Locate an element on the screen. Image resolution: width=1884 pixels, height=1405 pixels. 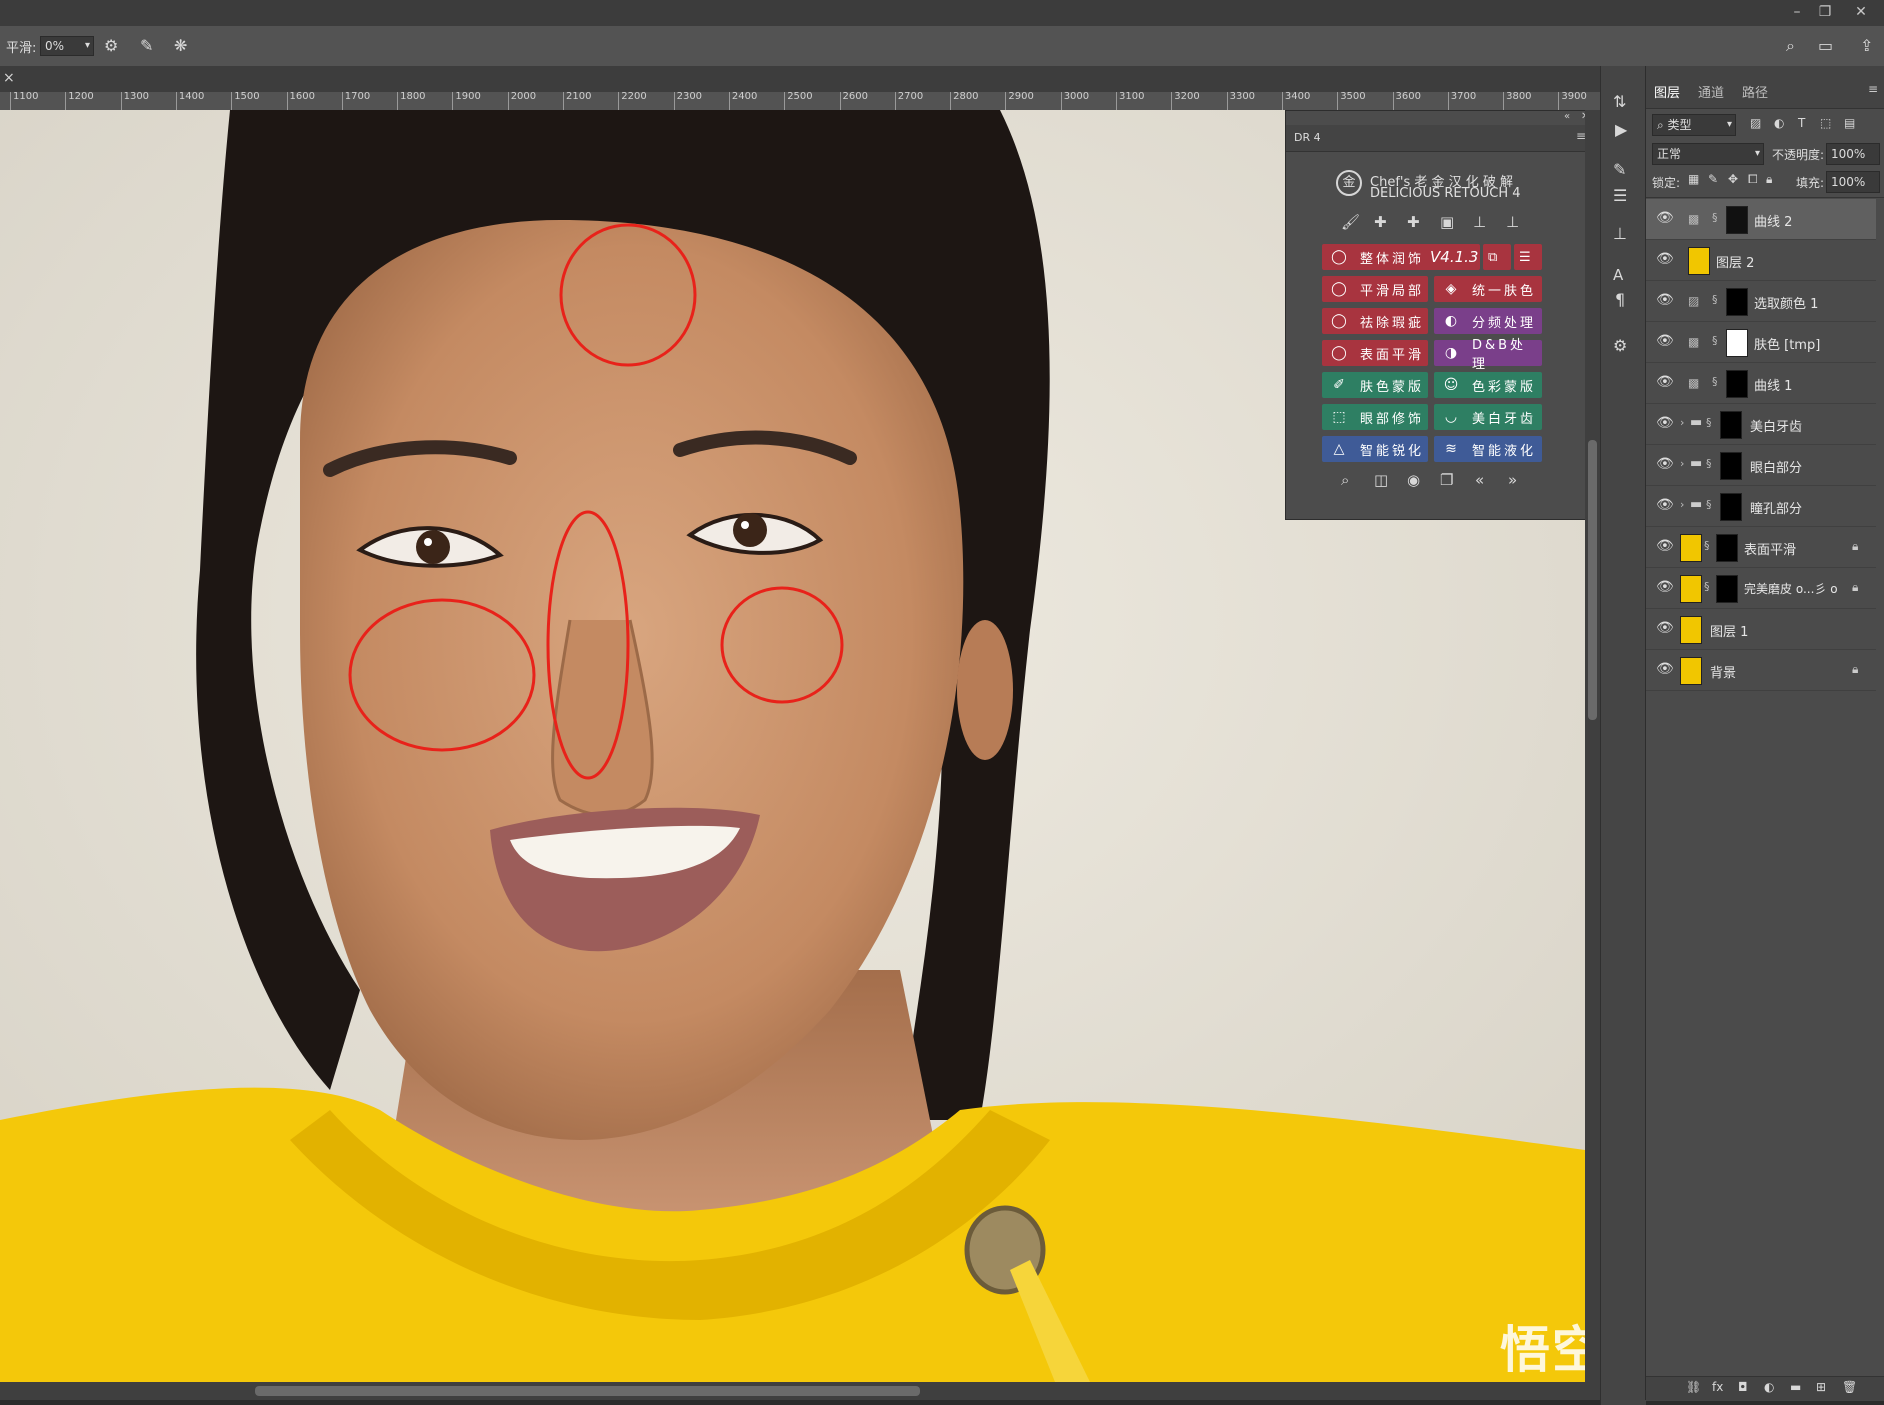
smart-liquify-button: ≋ 智能液化 is located at coordinates (1488, 449).